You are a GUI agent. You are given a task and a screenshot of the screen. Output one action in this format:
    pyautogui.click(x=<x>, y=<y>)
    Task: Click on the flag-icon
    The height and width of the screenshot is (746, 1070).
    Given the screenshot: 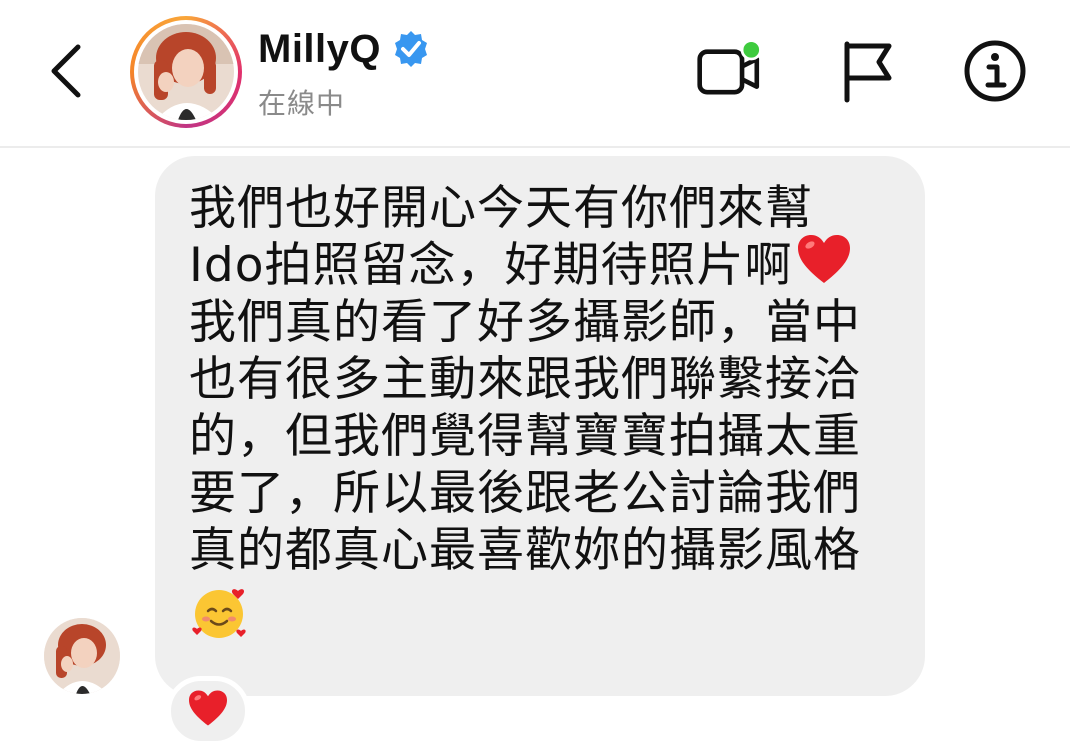 What is the action you would take?
    pyautogui.click(x=868, y=72)
    